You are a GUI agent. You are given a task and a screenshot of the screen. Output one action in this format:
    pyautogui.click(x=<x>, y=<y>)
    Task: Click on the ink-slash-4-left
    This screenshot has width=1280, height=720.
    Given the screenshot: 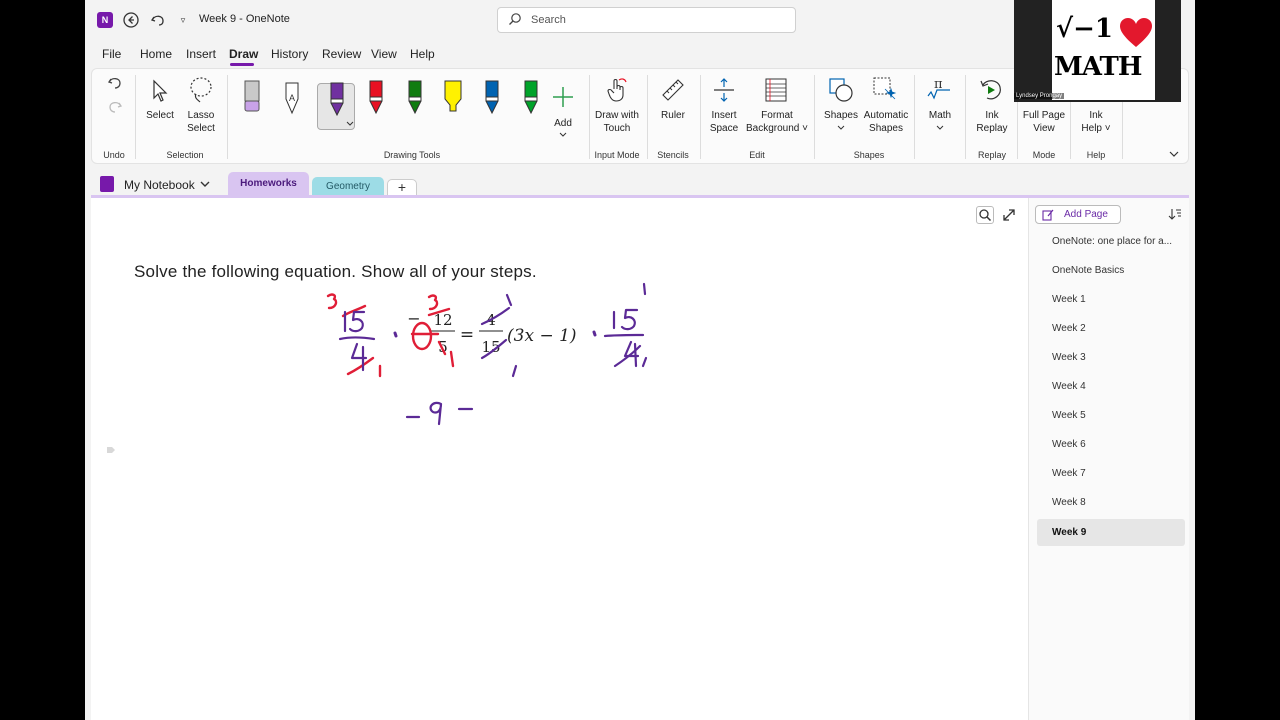 What is the action you would take?
    pyautogui.click(x=360, y=366)
    